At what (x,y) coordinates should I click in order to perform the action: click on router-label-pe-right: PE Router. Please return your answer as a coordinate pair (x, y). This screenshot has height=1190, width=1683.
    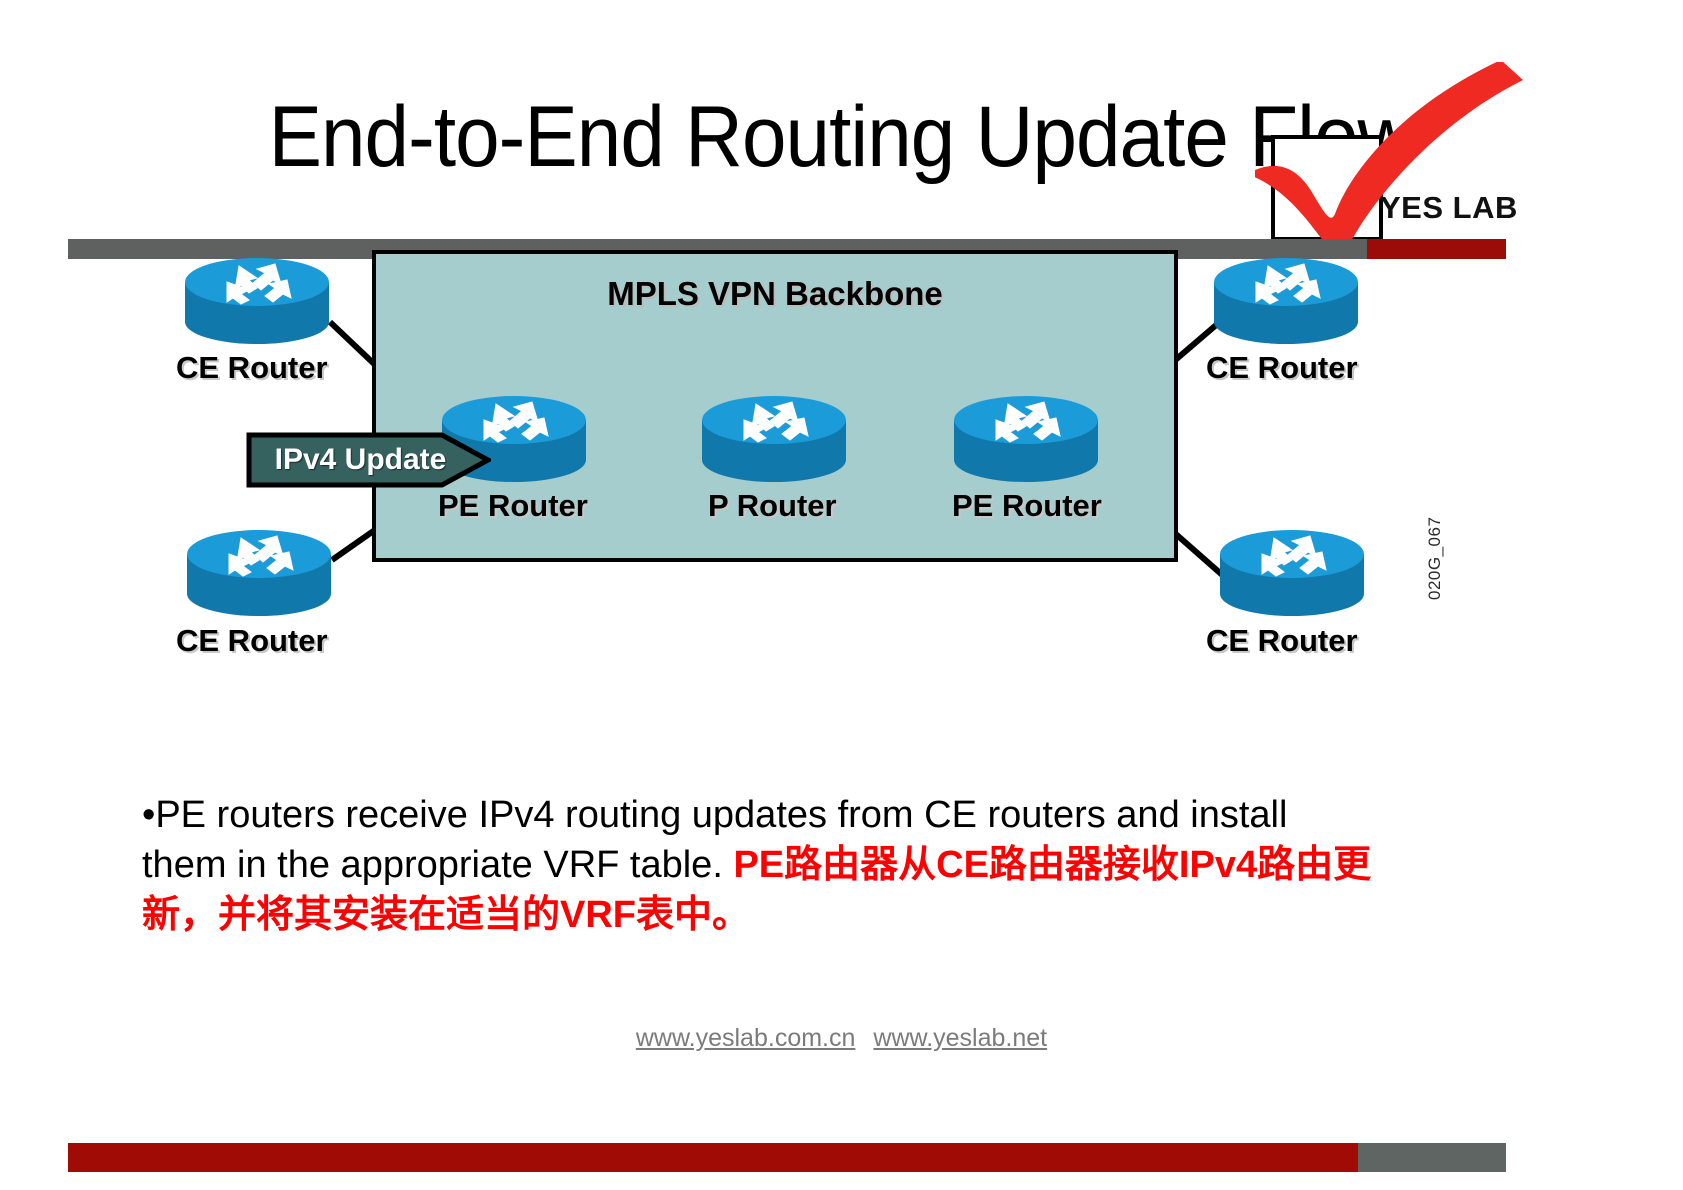
    Looking at the image, I should click on (1027, 505).